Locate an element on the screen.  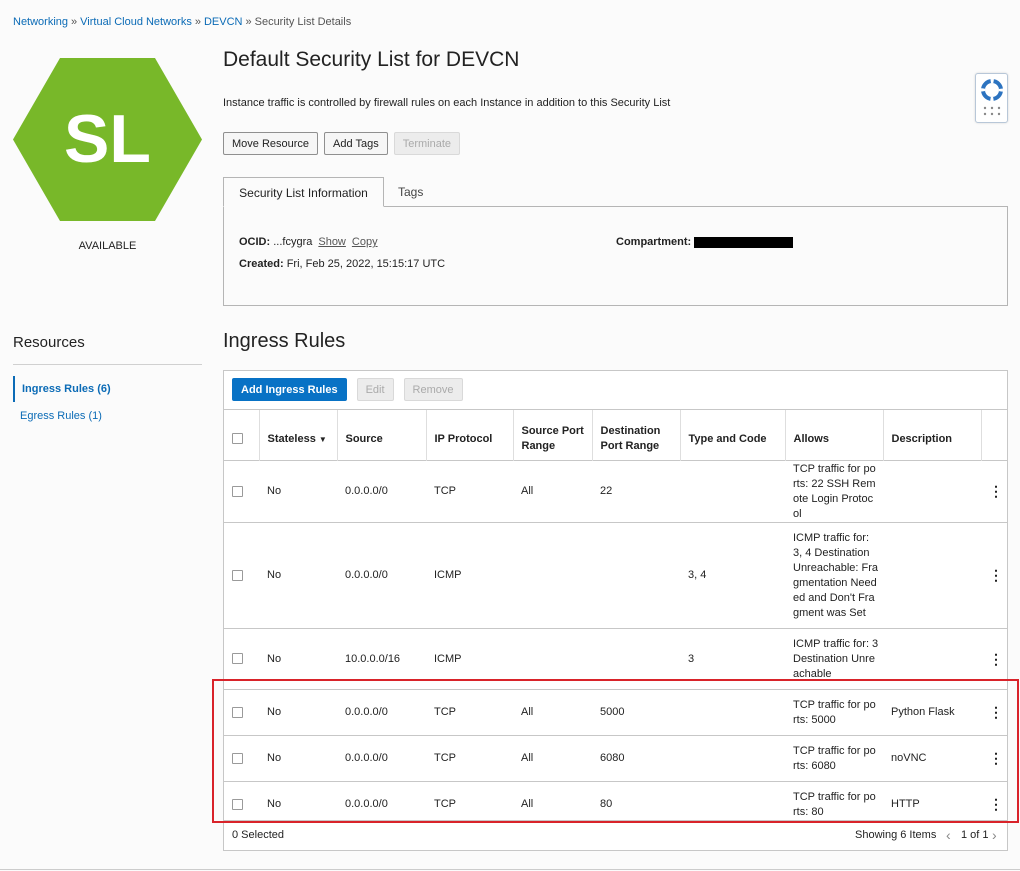
cell-allows: TCP traffic for ports: 6080 is located at coordinates (834, 758).